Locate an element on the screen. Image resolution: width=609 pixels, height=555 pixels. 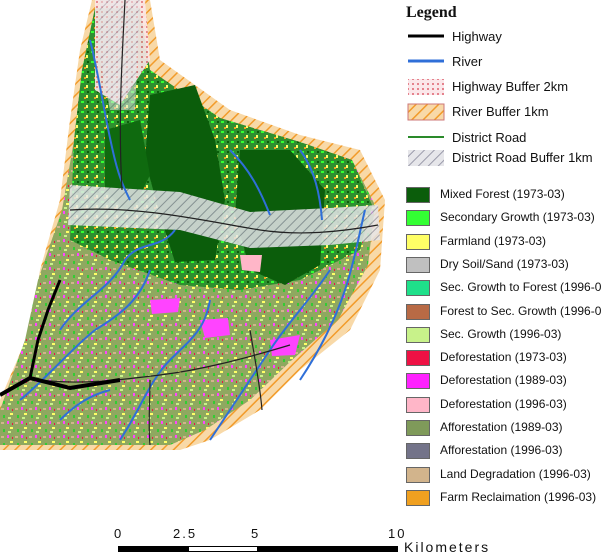
legend-label: Dry Soil/Sand (1973-03) is located at coordinates (504, 263).